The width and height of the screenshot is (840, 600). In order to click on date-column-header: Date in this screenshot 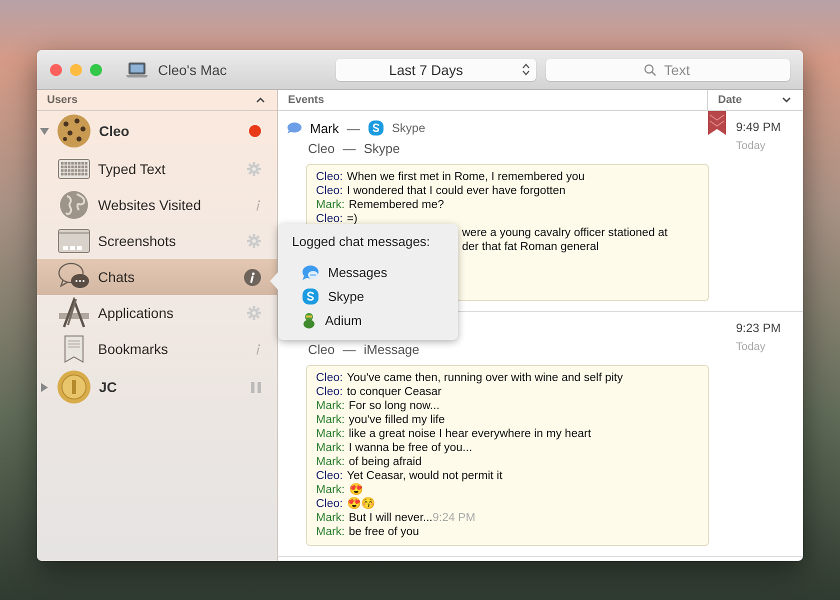, I will do `click(755, 100)`.